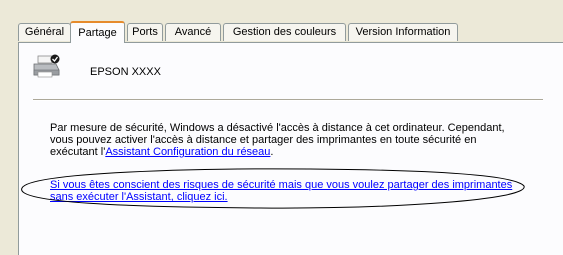 Image resolution: width=563 pixels, height=255 pixels. What do you see at coordinates (47, 66) in the screenshot?
I see `shared-printer-icon` at bounding box center [47, 66].